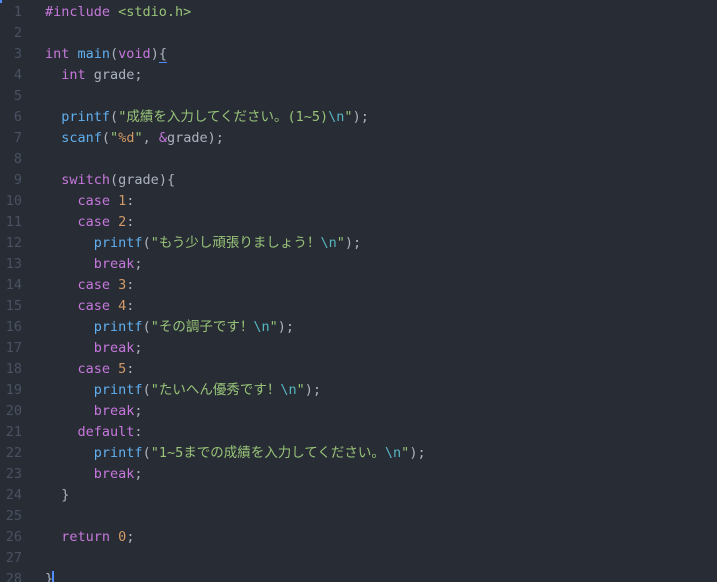 The image size is (717, 582). Describe the element at coordinates (82, 12) in the screenshot. I see `code-token: #include` at that location.